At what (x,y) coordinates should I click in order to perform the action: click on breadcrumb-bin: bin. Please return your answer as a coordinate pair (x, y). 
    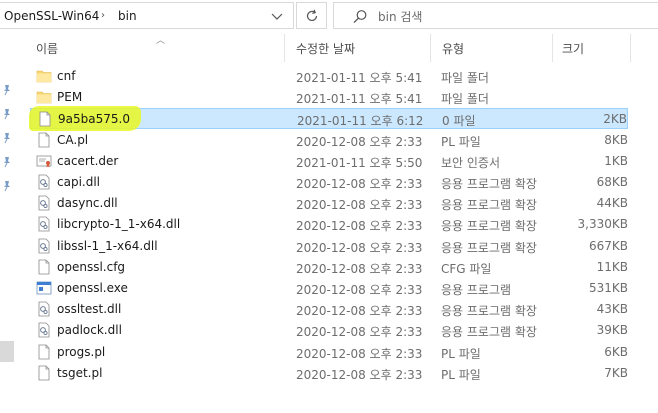
    Looking at the image, I should click on (127, 16).